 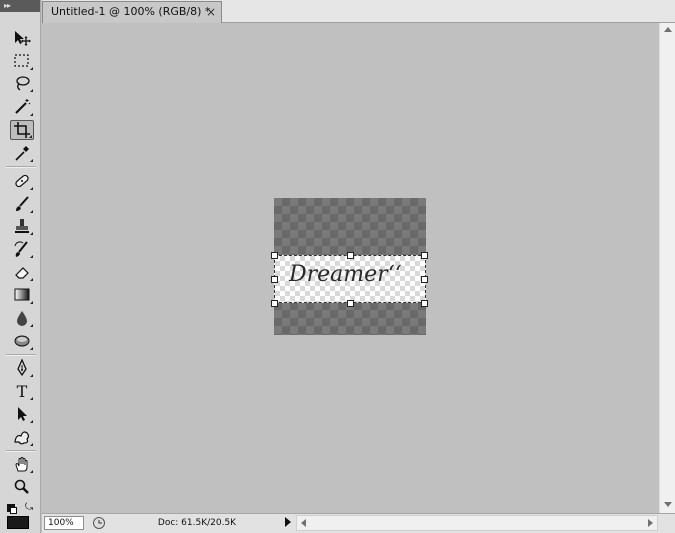 I want to click on eyedropper-tool, so click(x=22, y=153).